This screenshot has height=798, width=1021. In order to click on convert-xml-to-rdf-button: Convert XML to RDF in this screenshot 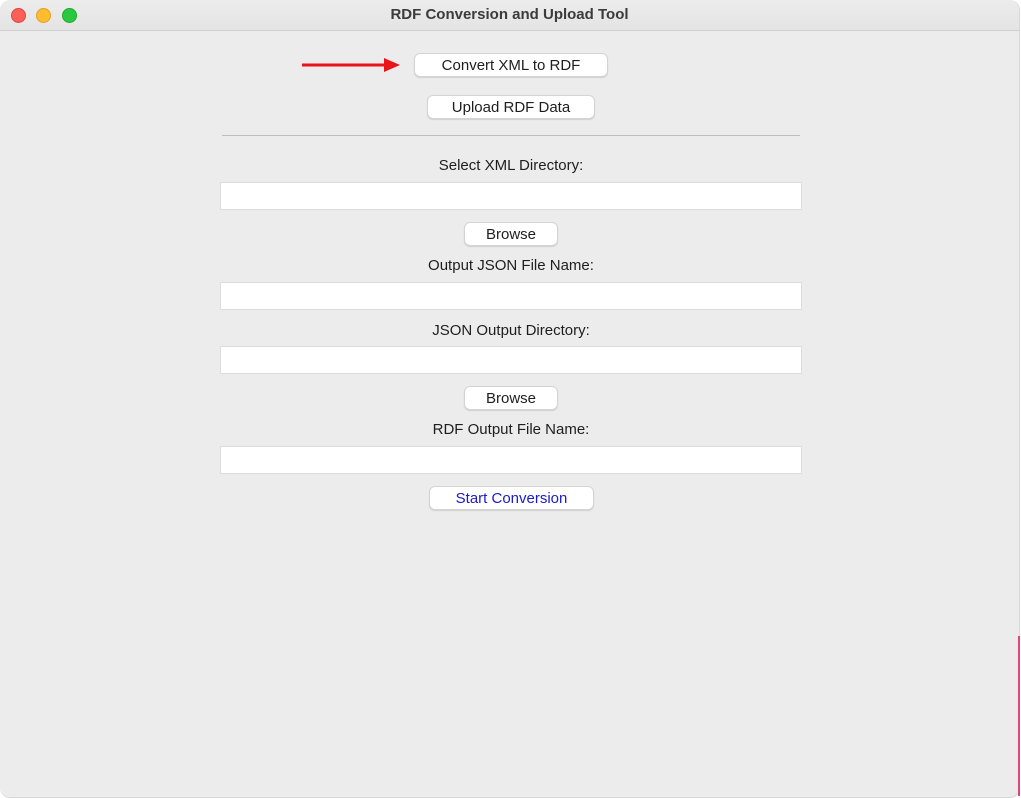, I will do `click(511, 65)`.